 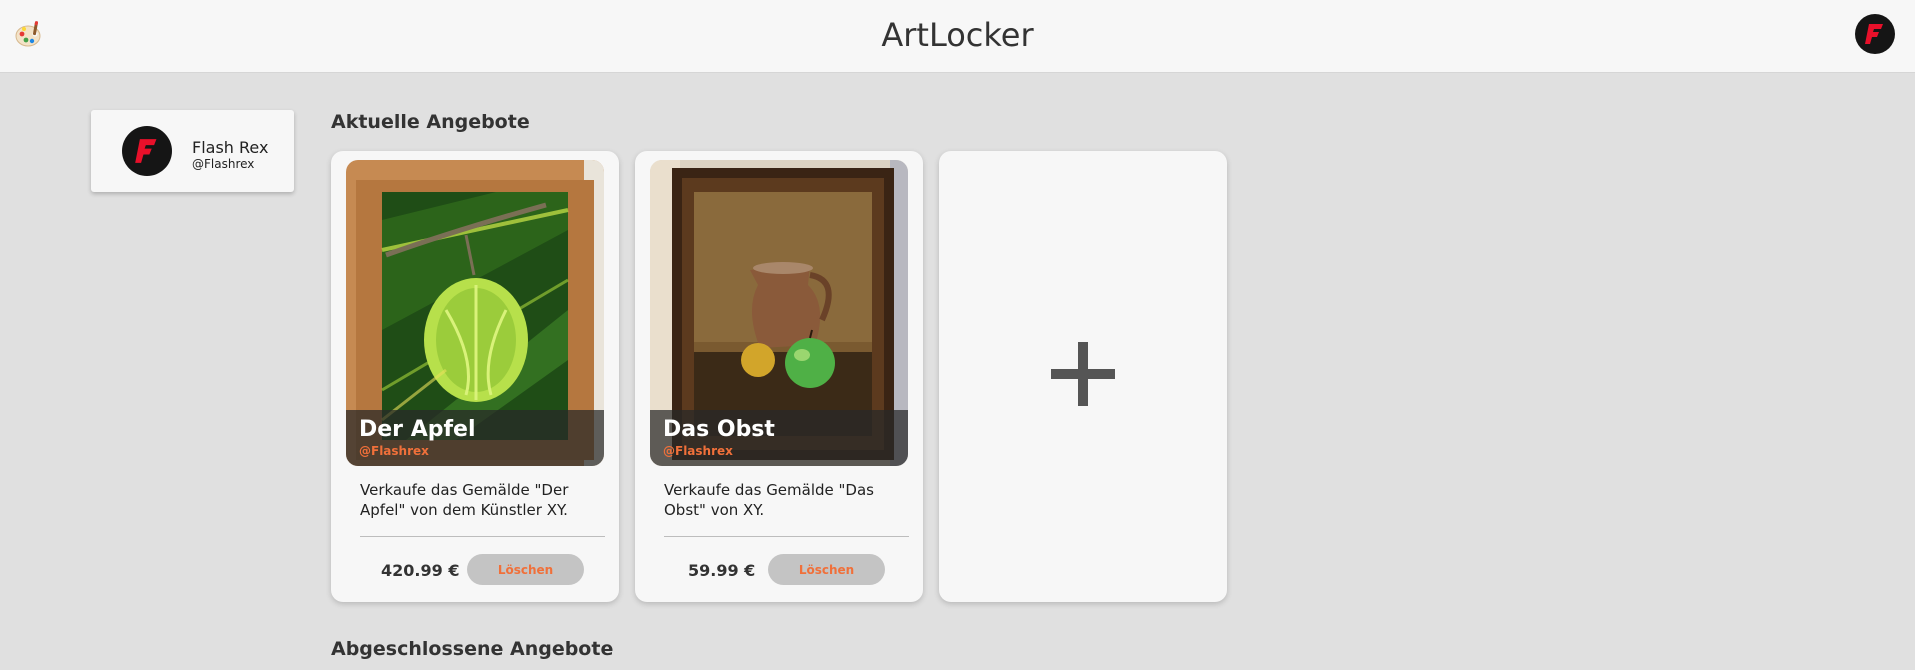 What do you see at coordinates (223, 164) in the screenshot?
I see `profile-handle: @Flashrex` at bounding box center [223, 164].